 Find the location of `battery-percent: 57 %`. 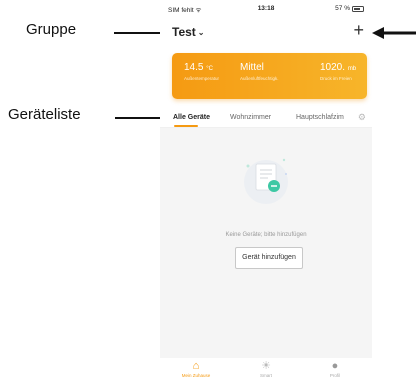

battery-percent: 57 % is located at coordinates (342, 8).